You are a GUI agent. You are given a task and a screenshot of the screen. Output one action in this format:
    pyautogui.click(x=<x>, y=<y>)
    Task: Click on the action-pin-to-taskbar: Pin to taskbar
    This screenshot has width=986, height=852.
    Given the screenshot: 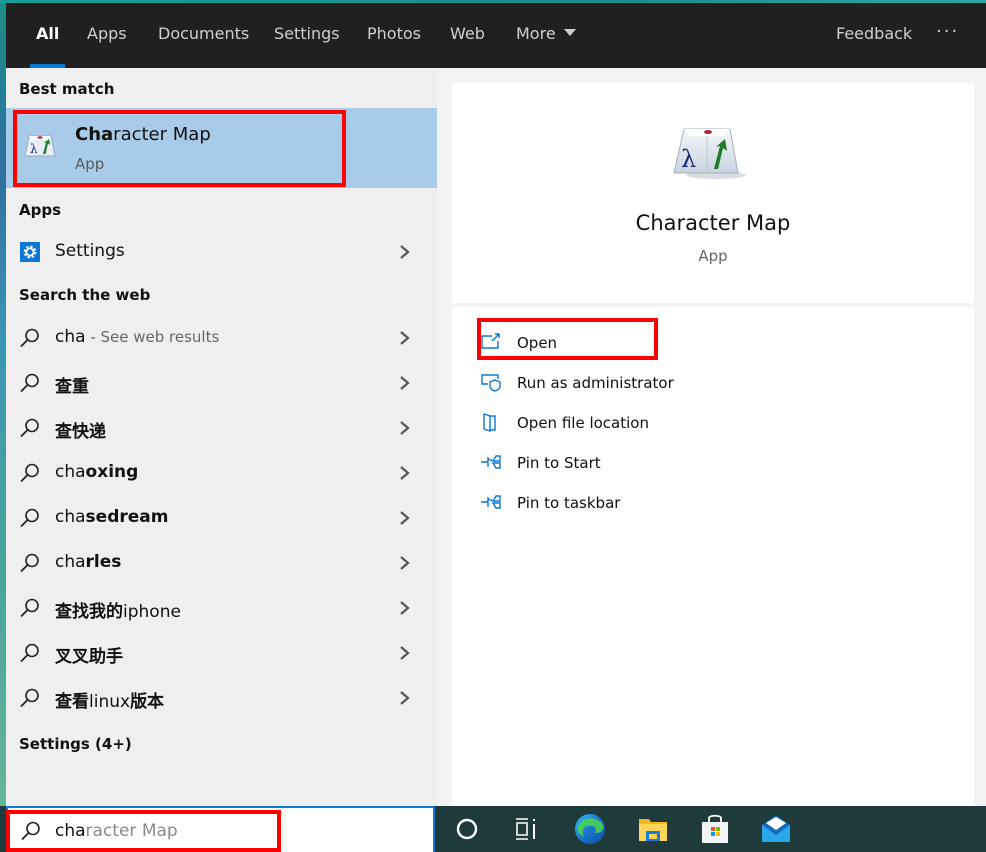 What is the action you would take?
    pyautogui.click(x=630, y=505)
    